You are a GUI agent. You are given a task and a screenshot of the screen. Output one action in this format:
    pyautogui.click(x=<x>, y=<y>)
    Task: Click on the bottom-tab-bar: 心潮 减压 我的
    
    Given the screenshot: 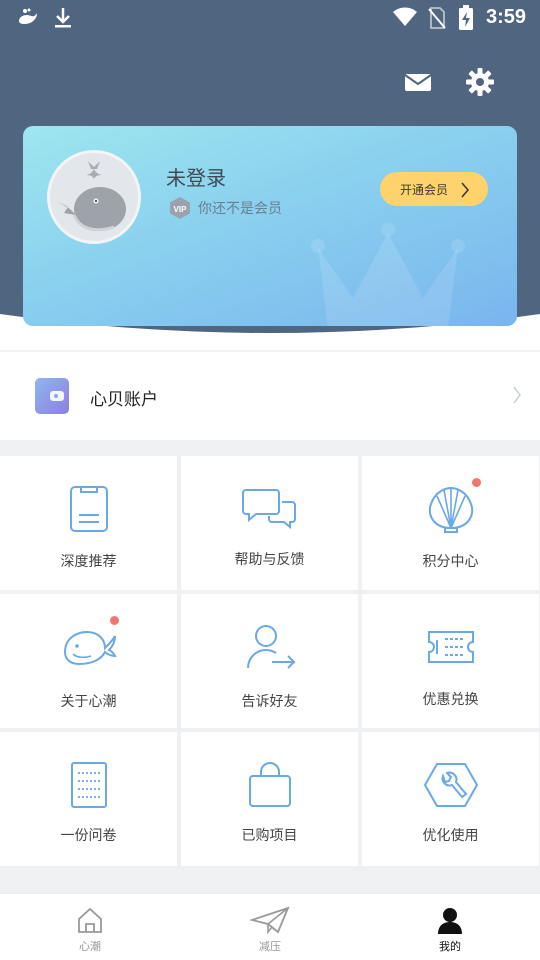 What is the action you would take?
    pyautogui.click(x=270, y=926)
    